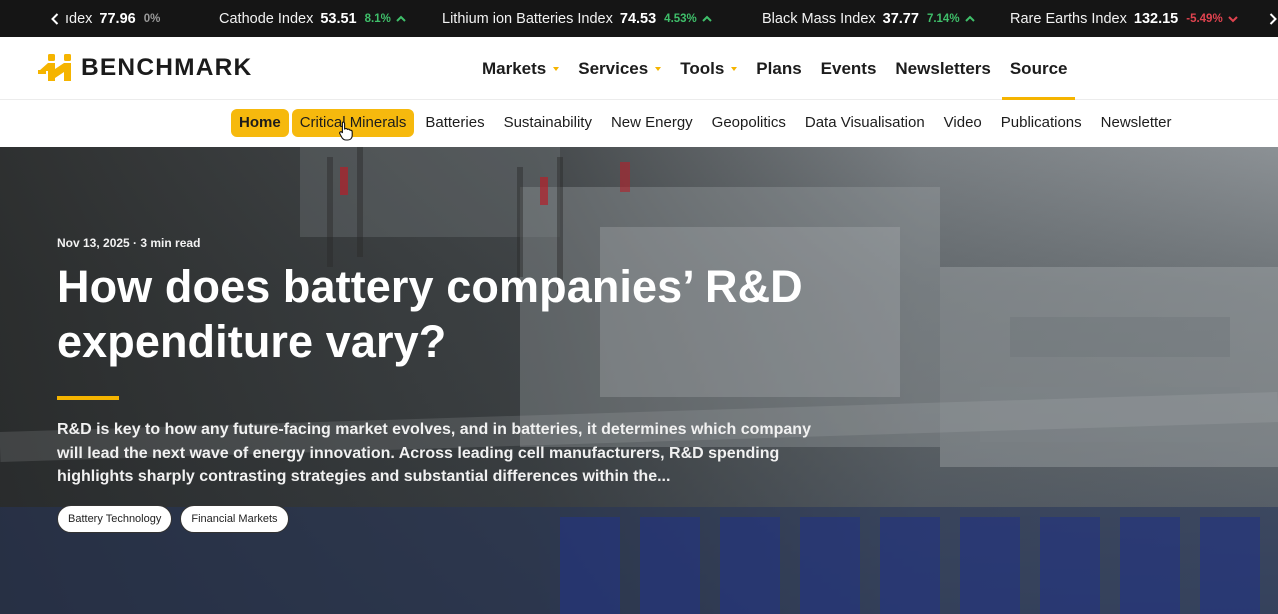 The width and height of the screenshot is (1278, 614). I want to click on nav-newsletters: Newsletters, so click(942, 68).